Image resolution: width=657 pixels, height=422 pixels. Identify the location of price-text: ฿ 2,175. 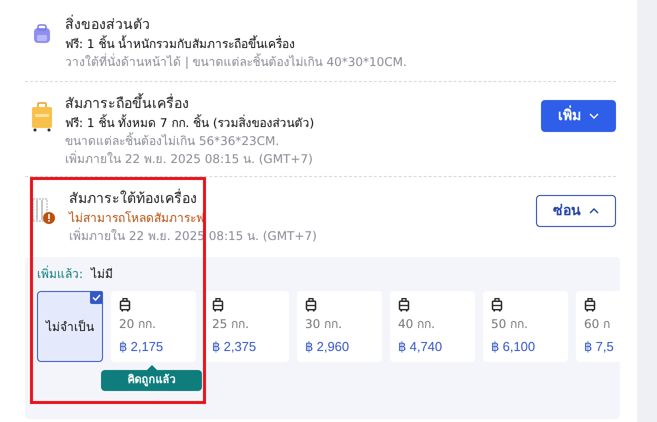
(141, 347).